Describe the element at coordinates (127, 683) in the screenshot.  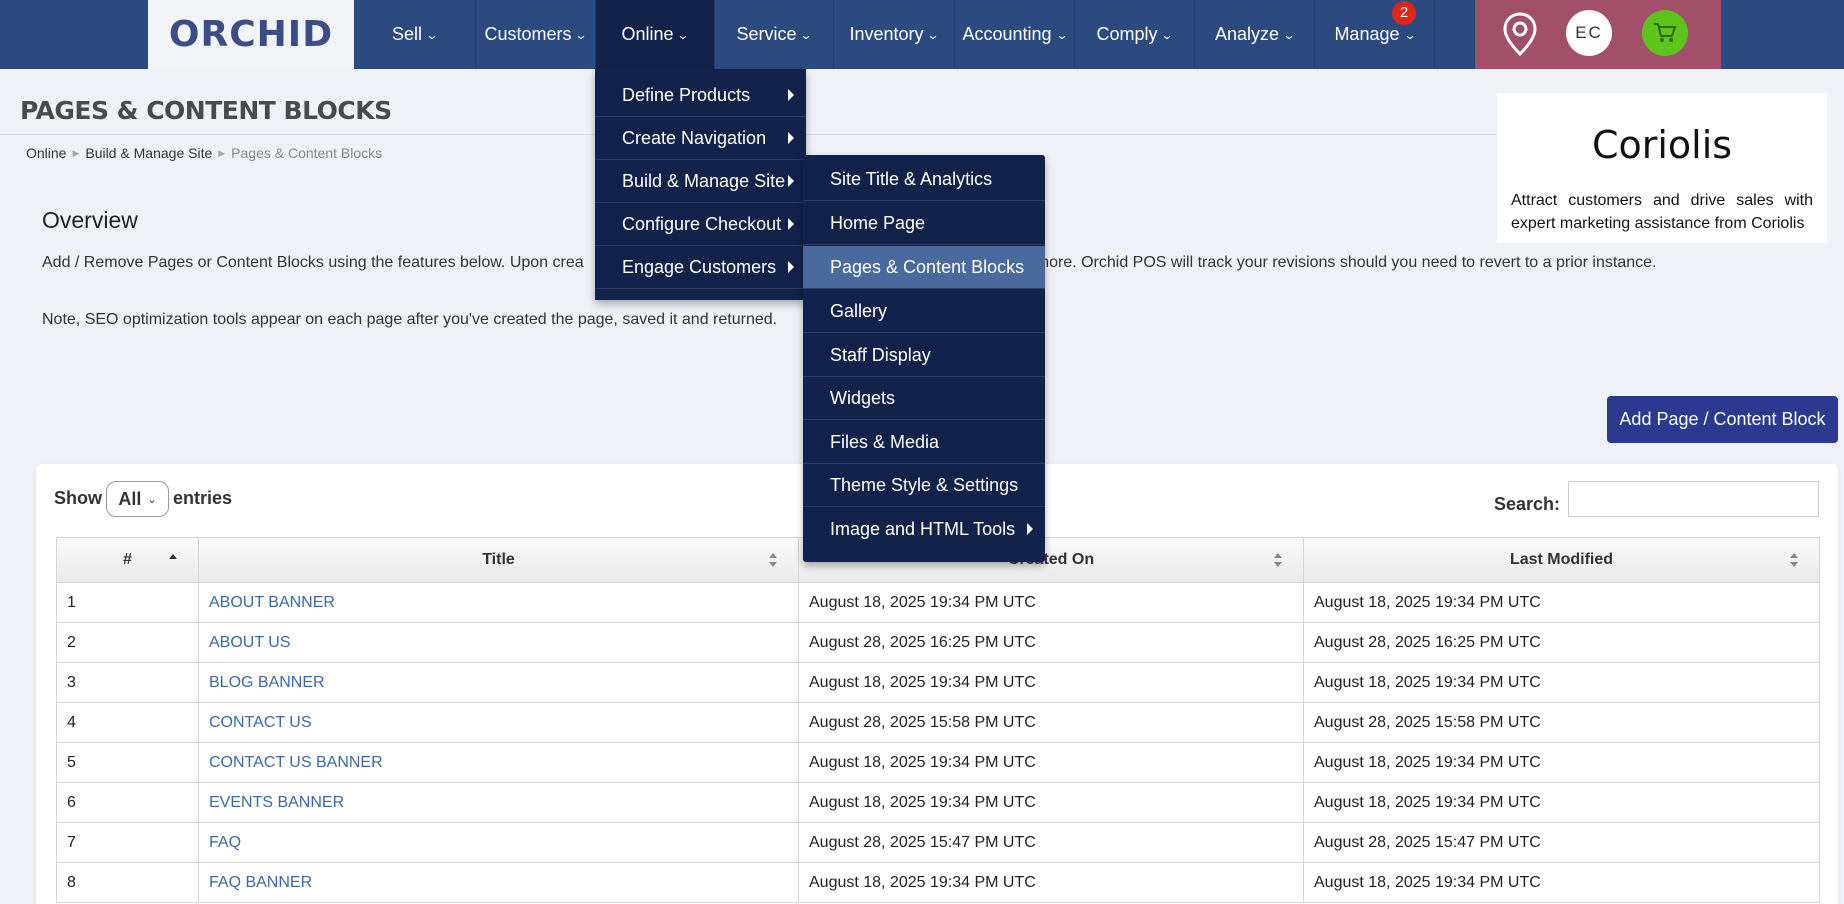
I see `cell-number: 3` at that location.